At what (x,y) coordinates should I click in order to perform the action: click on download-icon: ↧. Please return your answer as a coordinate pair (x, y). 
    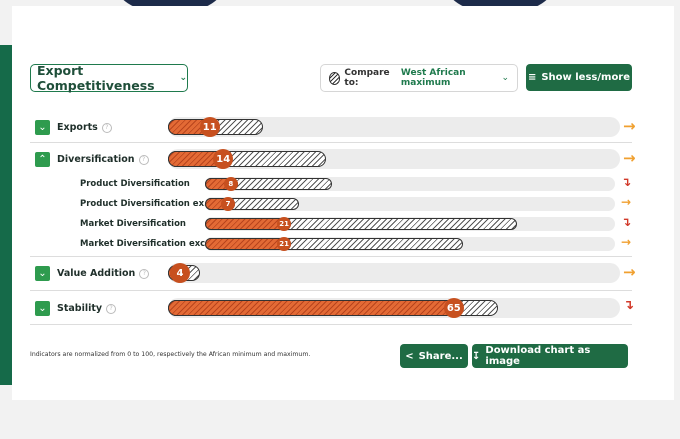
    Looking at the image, I should click on (476, 356).